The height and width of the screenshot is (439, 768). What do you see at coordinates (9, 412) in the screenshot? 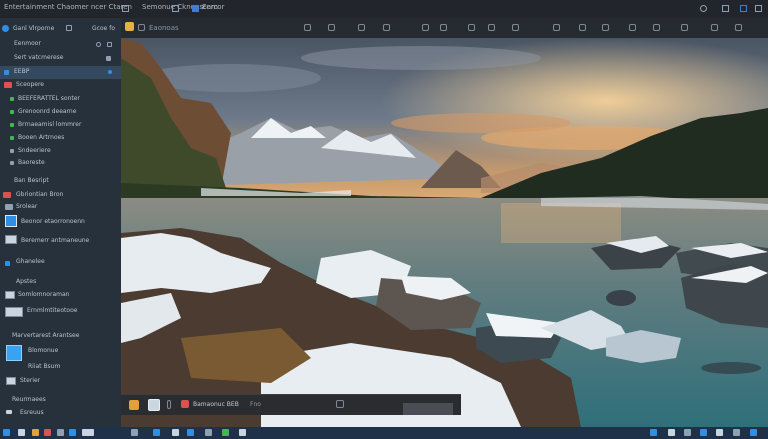
I see `arrow-icon` at bounding box center [9, 412].